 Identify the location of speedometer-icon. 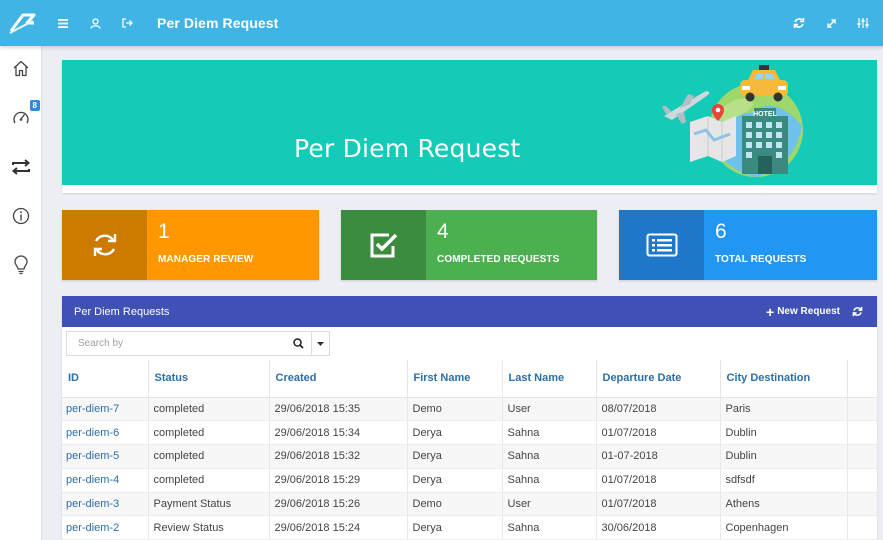
(21, 117).